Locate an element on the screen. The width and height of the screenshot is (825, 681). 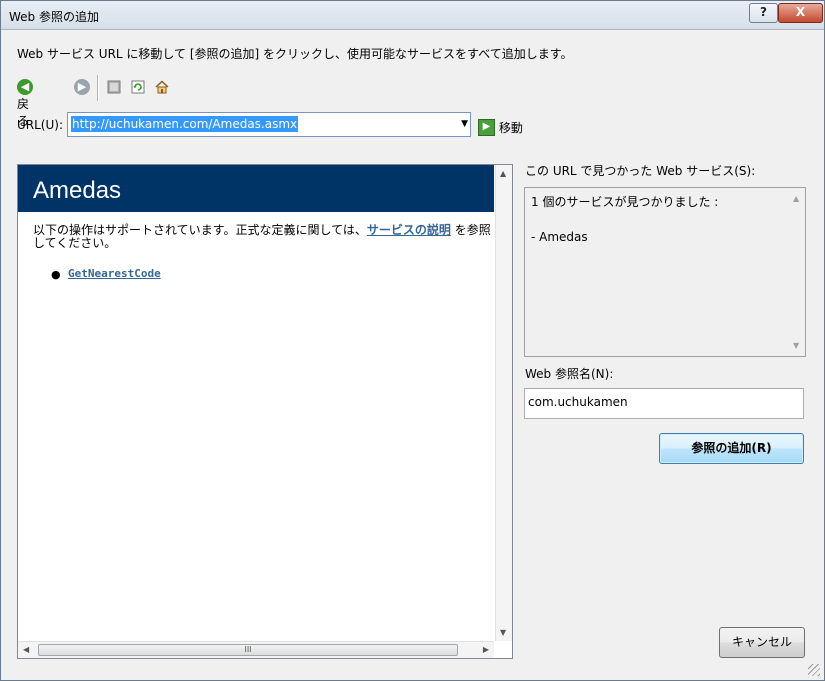
home-icon is located at coordinates (162, 86).